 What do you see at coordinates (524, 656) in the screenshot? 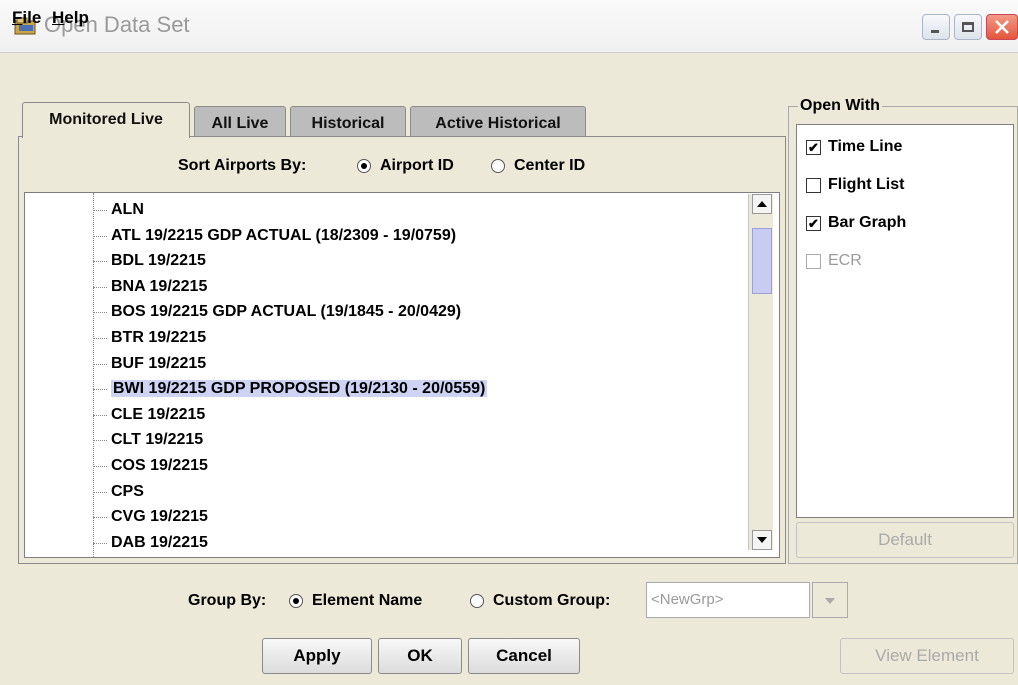
I see `cancel-button: Cancel` at bounding box center [524, 656].